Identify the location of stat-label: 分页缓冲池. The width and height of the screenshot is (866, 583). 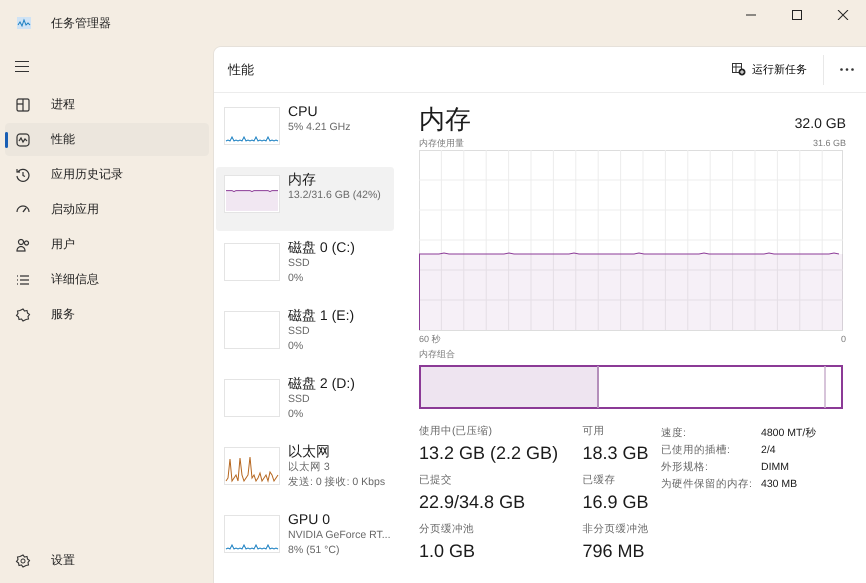
(447, 529).